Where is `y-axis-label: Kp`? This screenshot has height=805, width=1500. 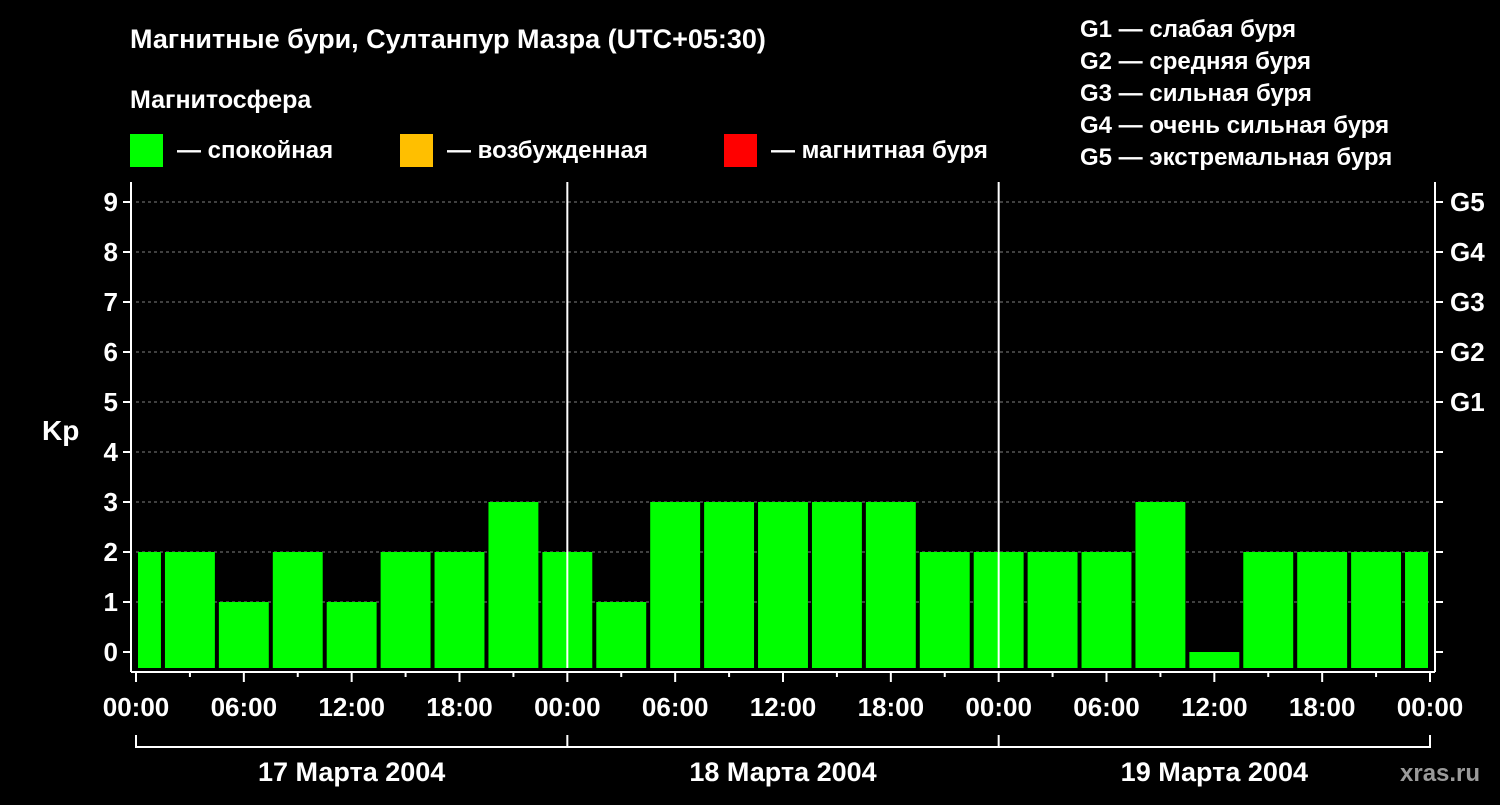
y-axis-label: Kp is located at coordinates (60, 430).